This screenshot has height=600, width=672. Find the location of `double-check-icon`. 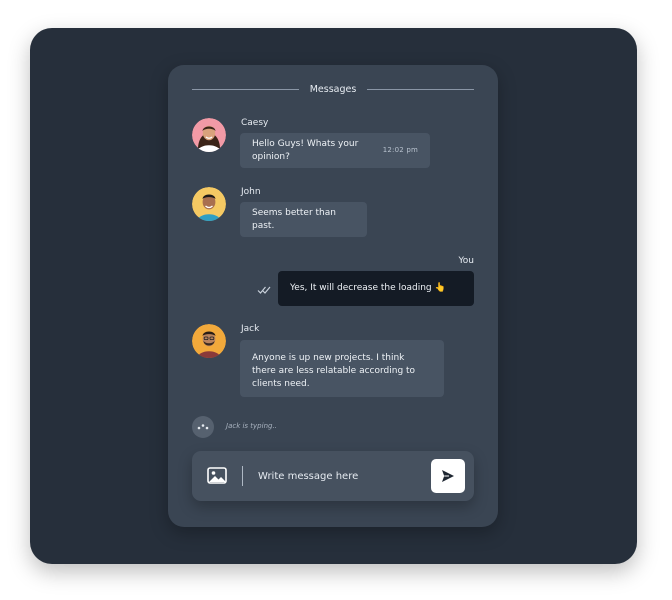

double-check-icon is located at coordinates (264, 290).